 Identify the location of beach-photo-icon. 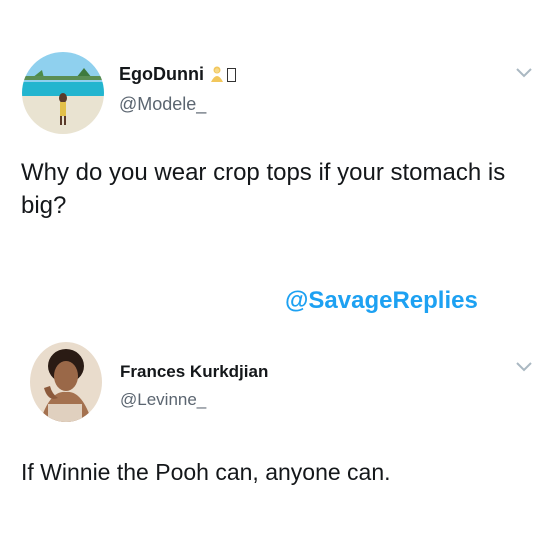
(63, 93).